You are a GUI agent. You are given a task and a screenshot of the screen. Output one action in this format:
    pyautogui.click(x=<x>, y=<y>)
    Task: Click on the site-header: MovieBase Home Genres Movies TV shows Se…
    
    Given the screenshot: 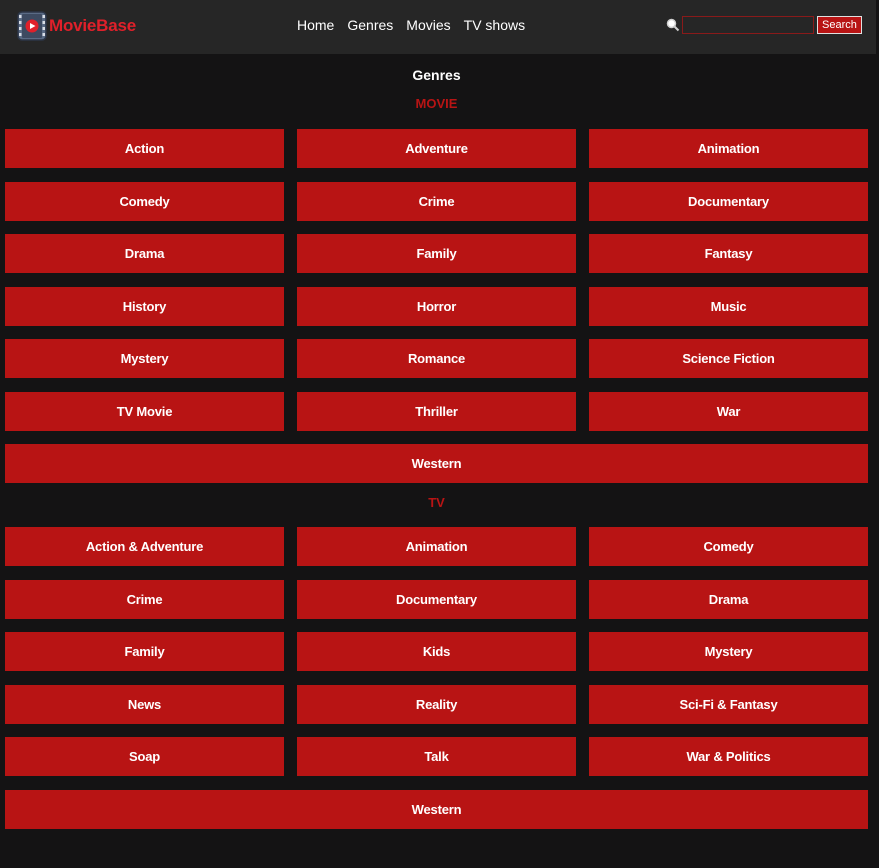 What is the action you would take?
    pyautogui.click(x=438, y=27)
    